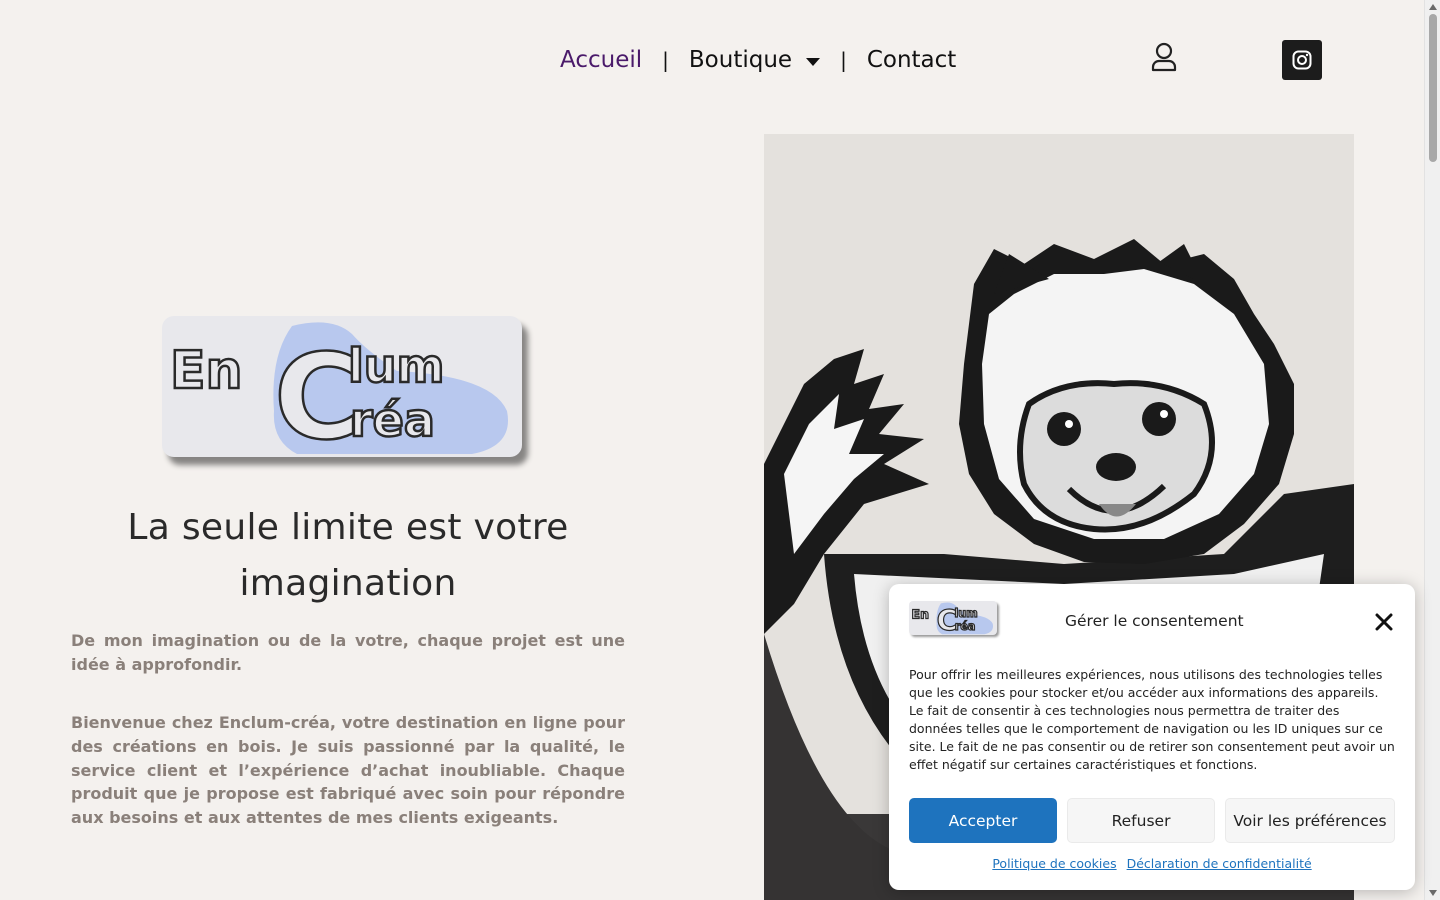 The image size is (1440, 900). Describe the element at coordinates (206, 371) in the screenshot. I see `logo-text-en: En` at that location.